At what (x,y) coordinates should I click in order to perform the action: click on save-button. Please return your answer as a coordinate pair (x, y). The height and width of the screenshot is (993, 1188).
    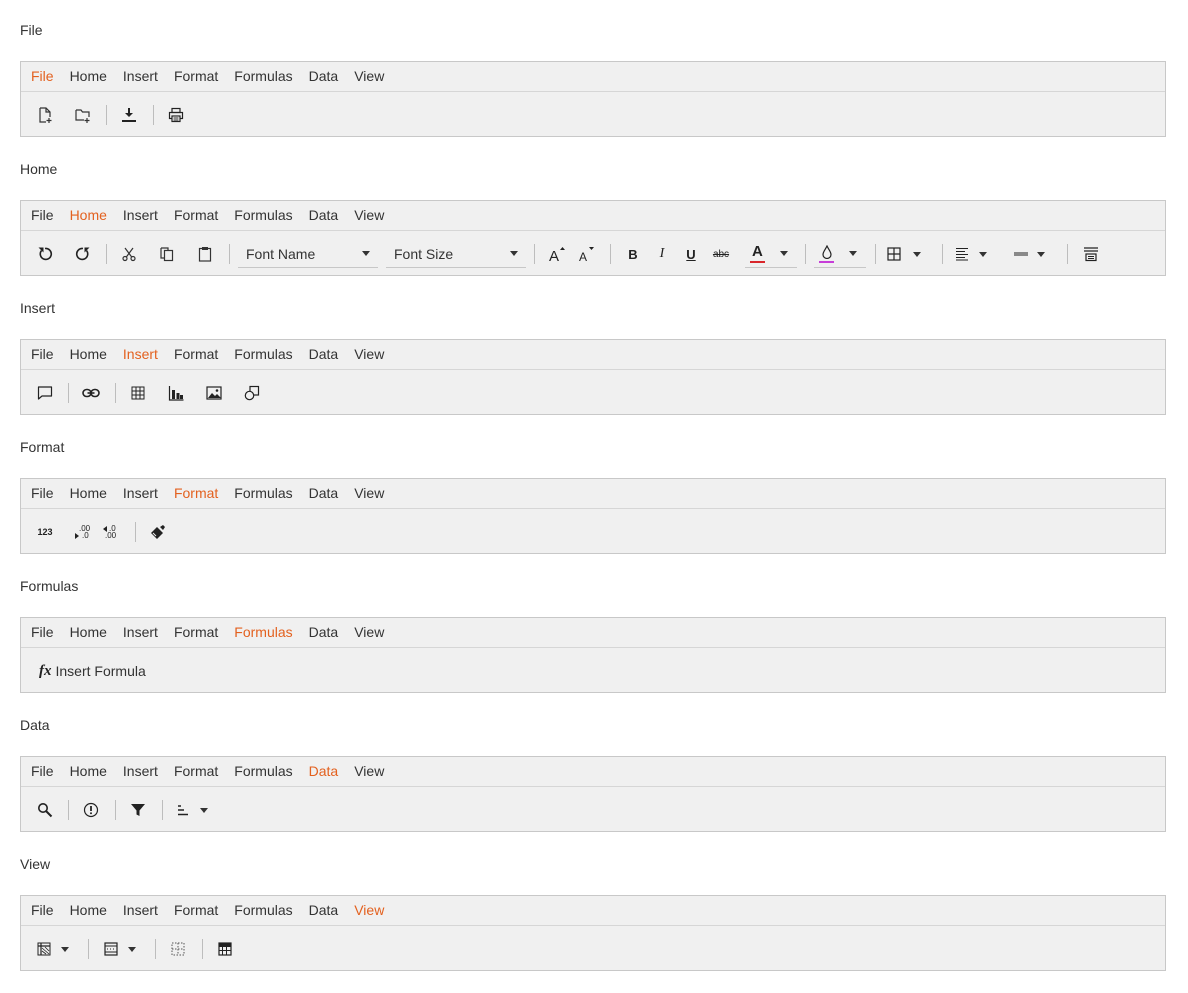
    Looking at the image, I should click on (129, 115).